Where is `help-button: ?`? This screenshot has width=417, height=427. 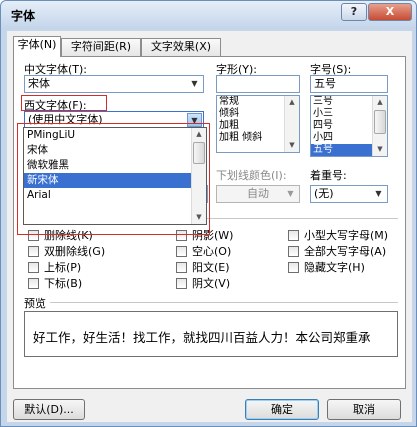 help-button: ? is located at coordinates (354, 12).